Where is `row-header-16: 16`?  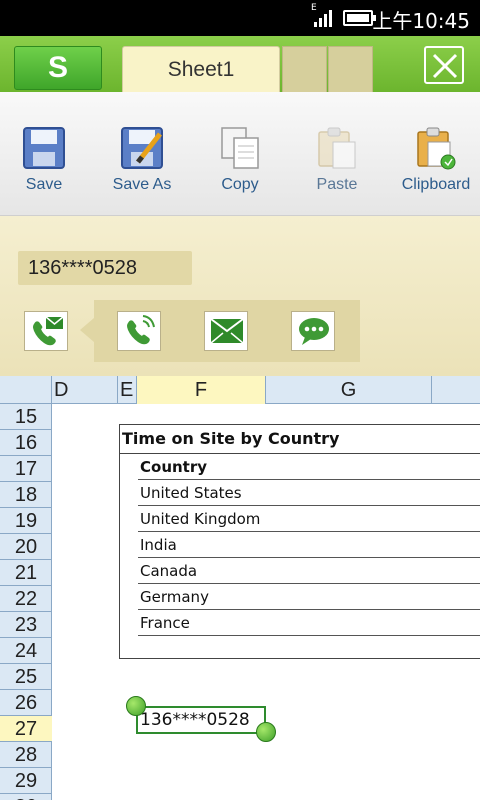
row-header-16: 16 is located at coordinates (26, 443).